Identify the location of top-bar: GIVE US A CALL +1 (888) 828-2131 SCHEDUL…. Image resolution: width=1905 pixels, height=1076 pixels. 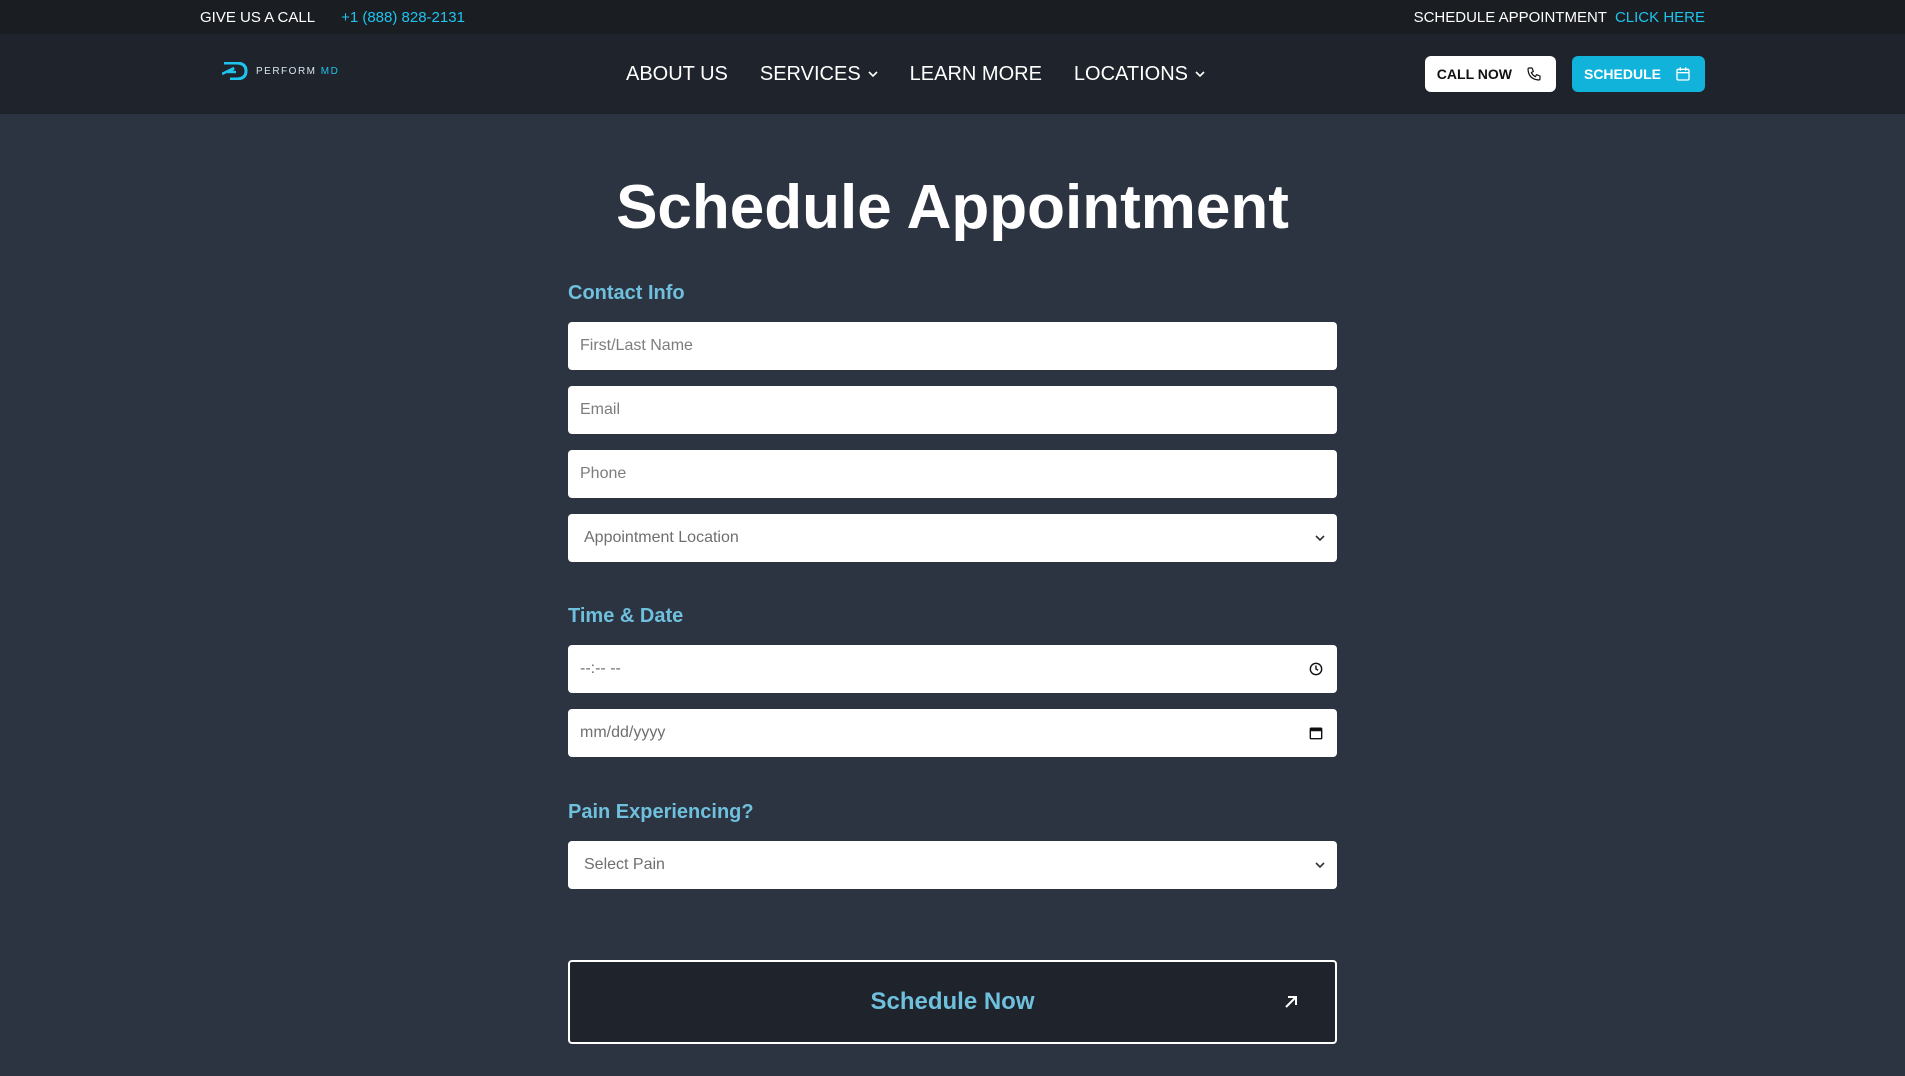
(952, 17).